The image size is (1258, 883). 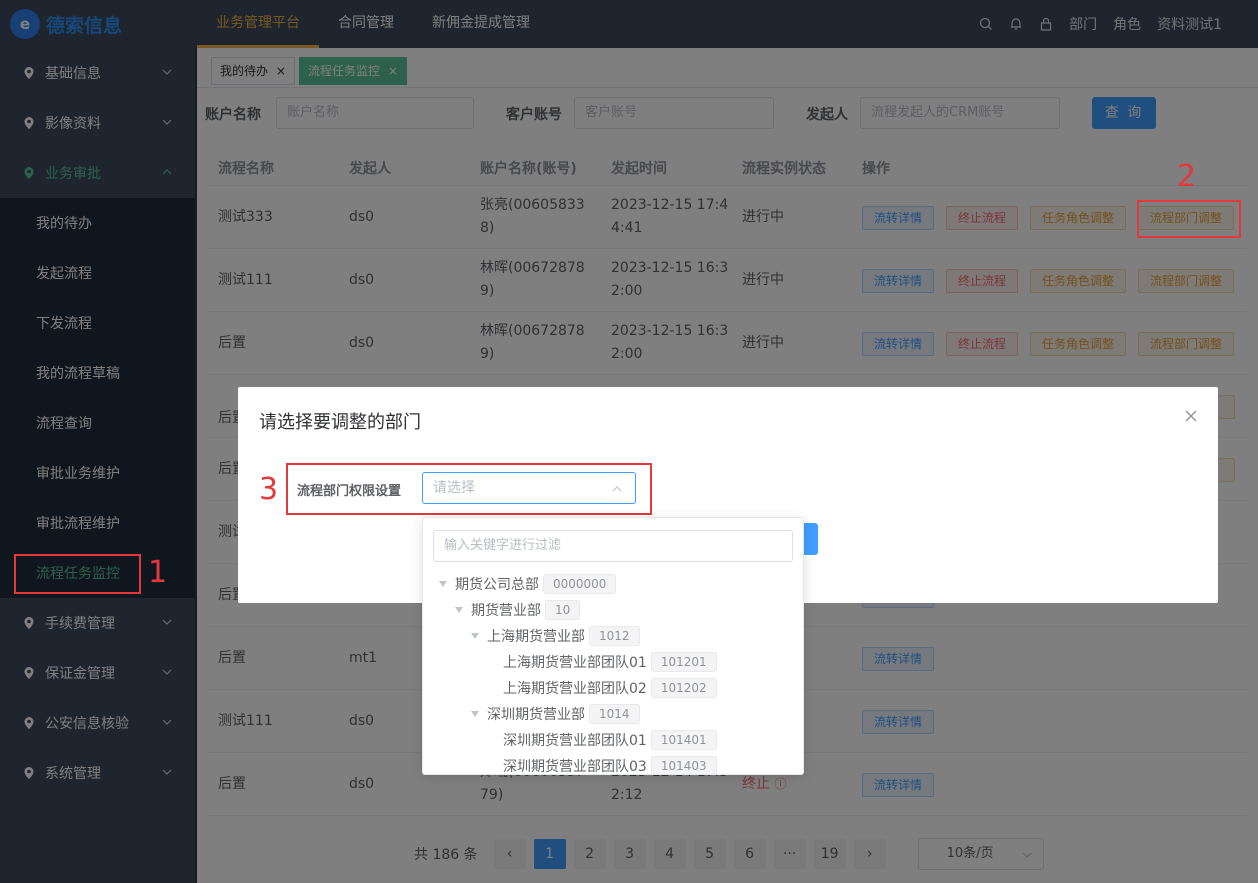 I want to click on tree-node-label: 上海期货营业部团队01, so click(x=575, y=663).